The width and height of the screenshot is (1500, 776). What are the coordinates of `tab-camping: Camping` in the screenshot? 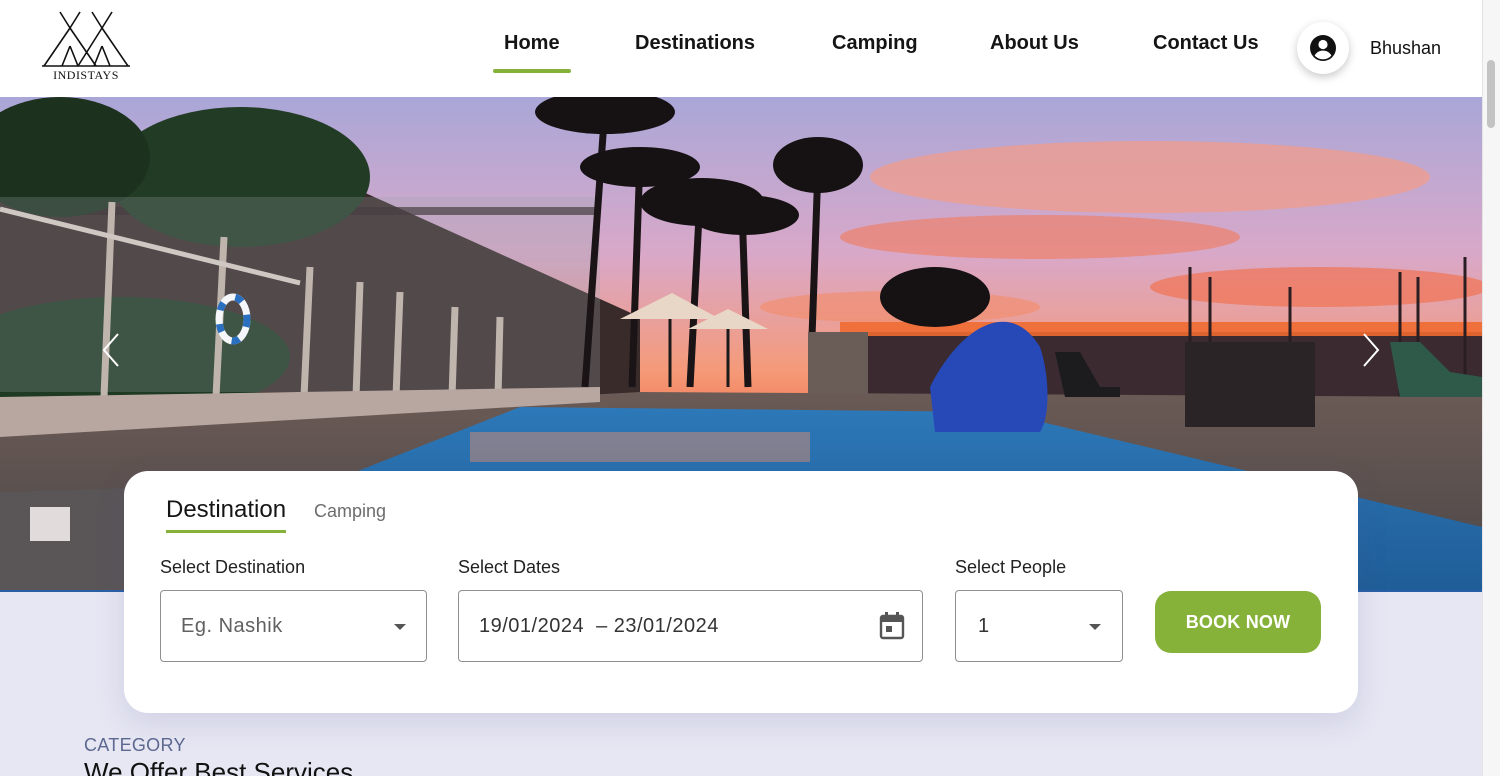 It's located at (350, 511).